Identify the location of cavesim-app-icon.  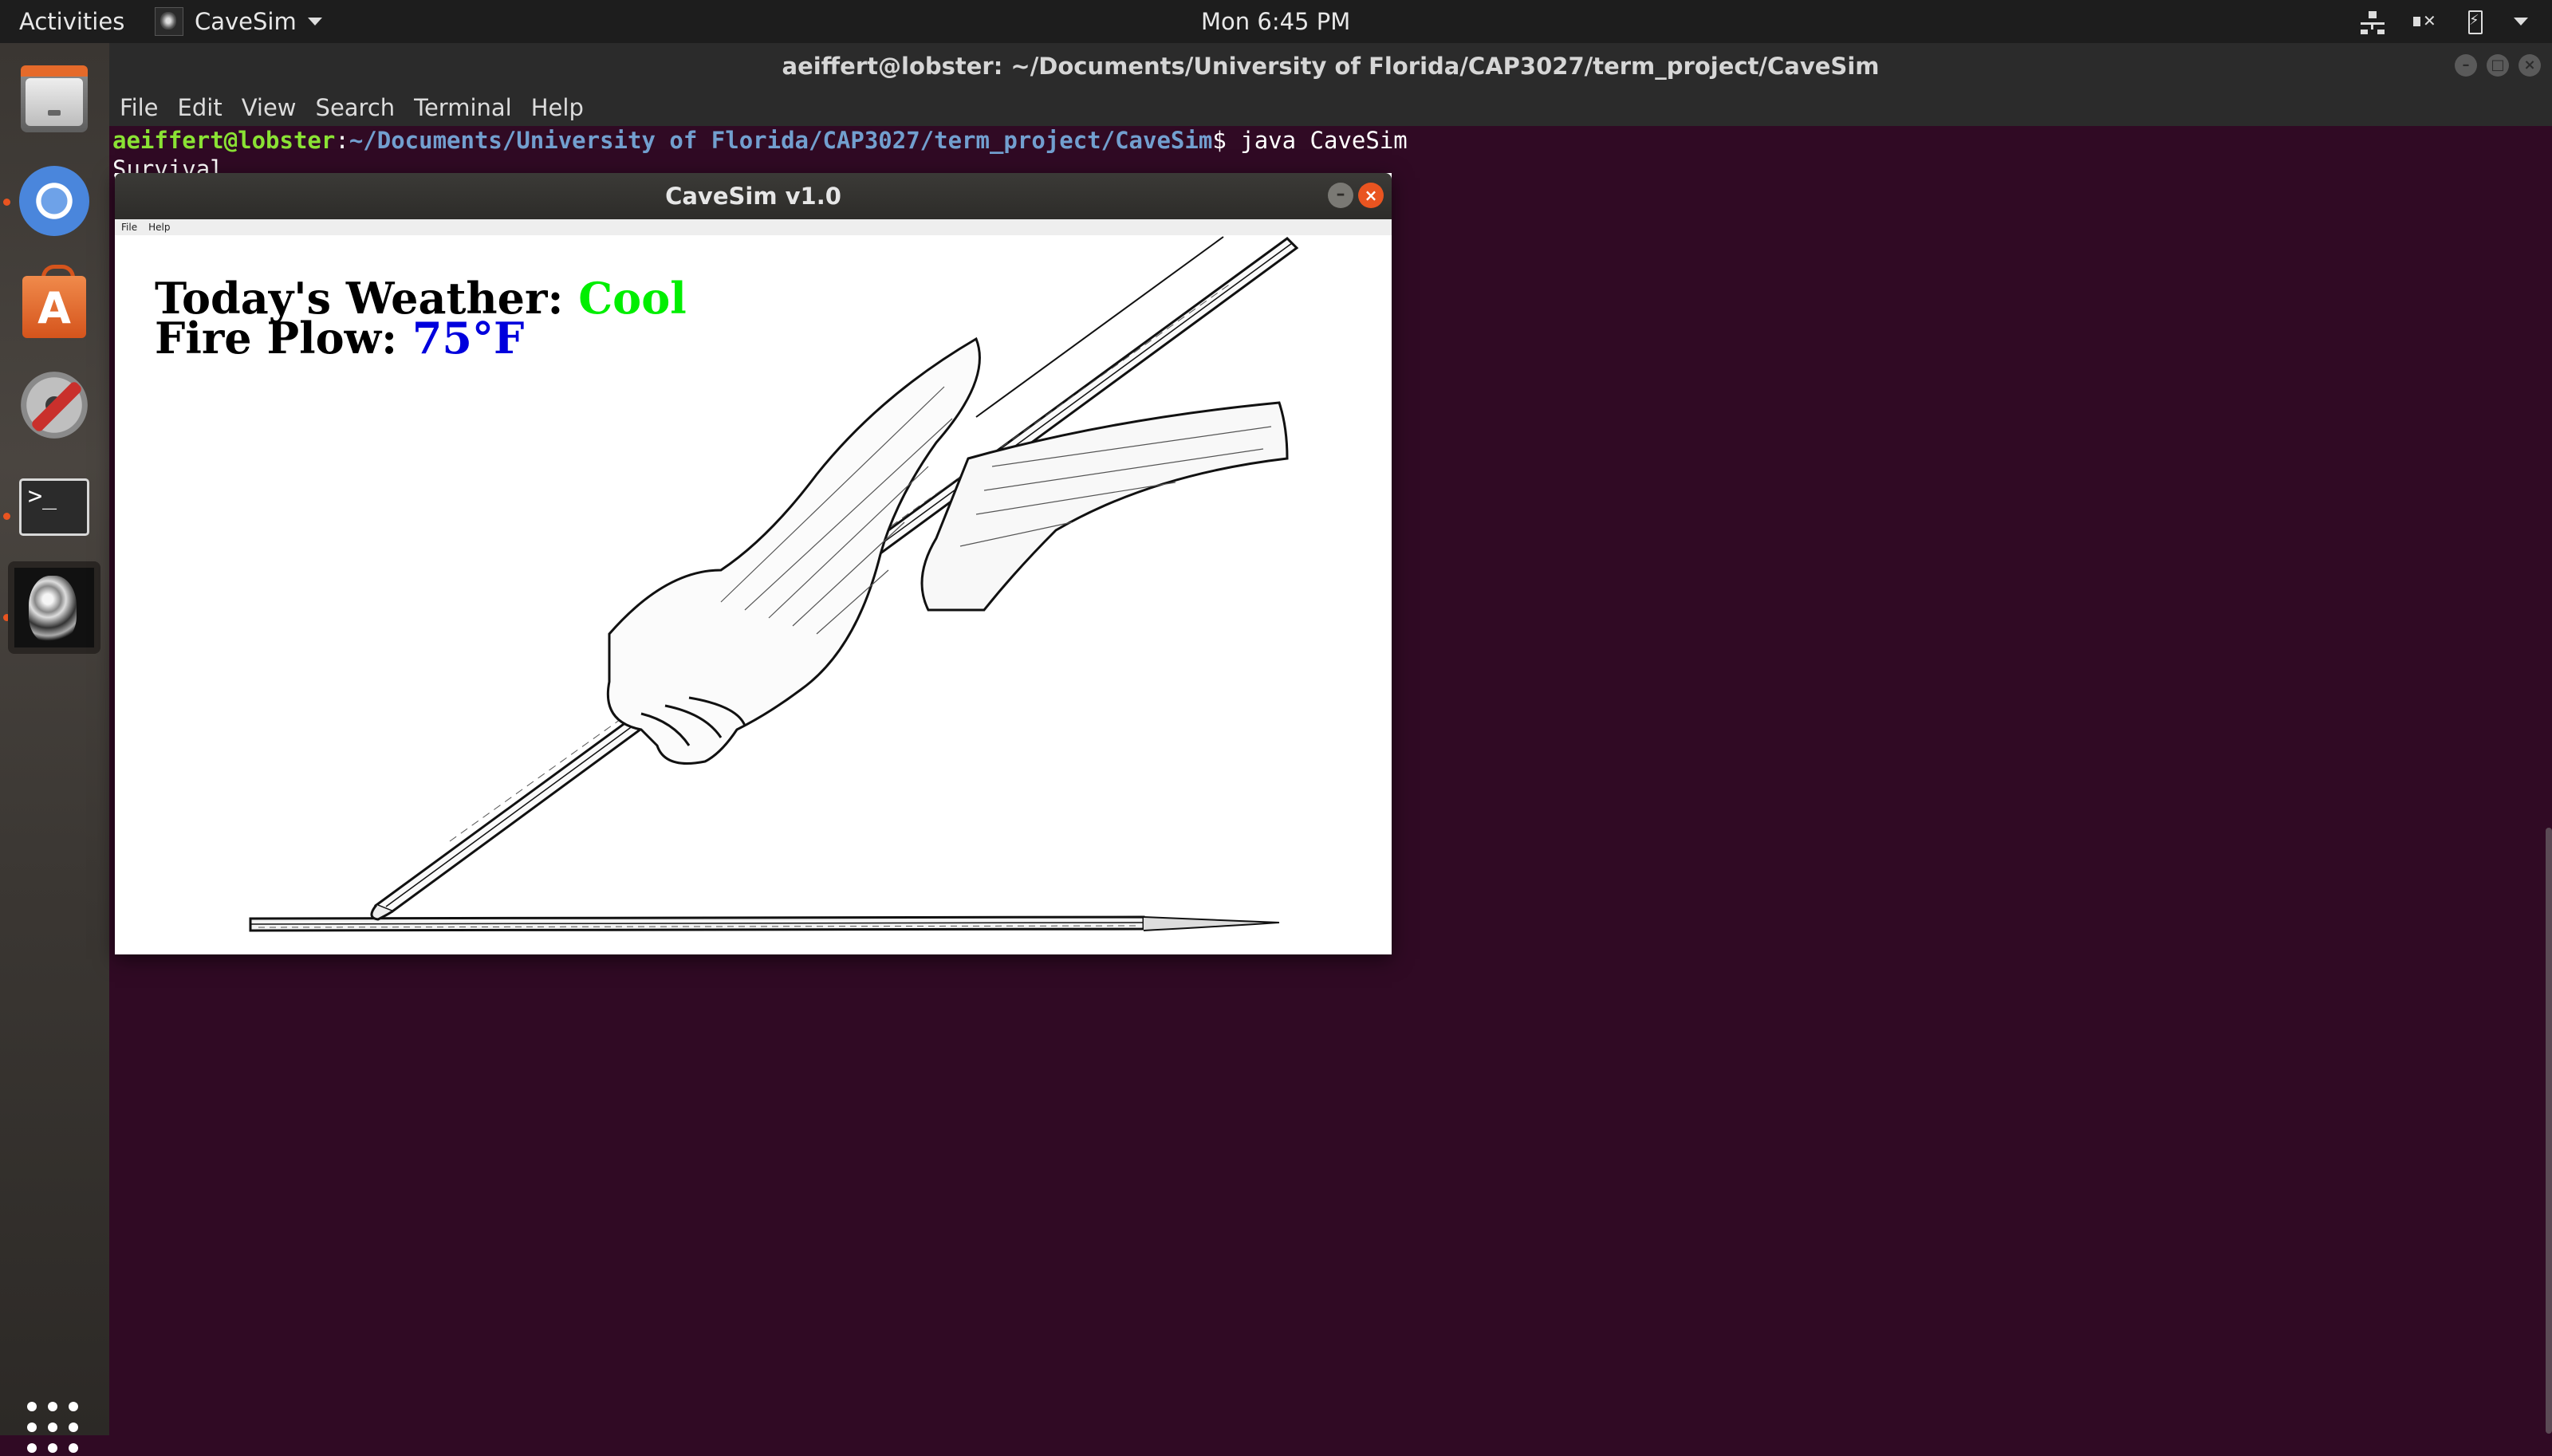
(169, 21).